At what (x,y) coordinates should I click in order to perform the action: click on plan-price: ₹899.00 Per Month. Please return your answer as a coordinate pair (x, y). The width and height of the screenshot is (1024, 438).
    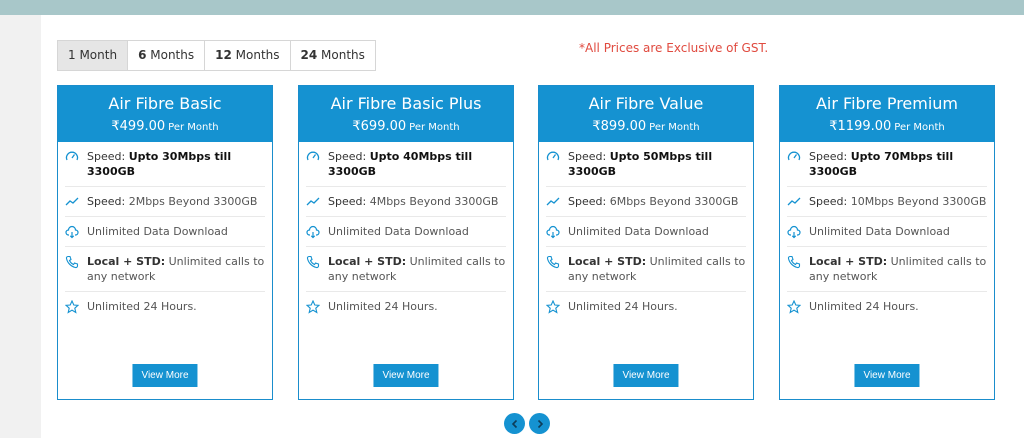
    Looking at the image, I should click on (646, 127).